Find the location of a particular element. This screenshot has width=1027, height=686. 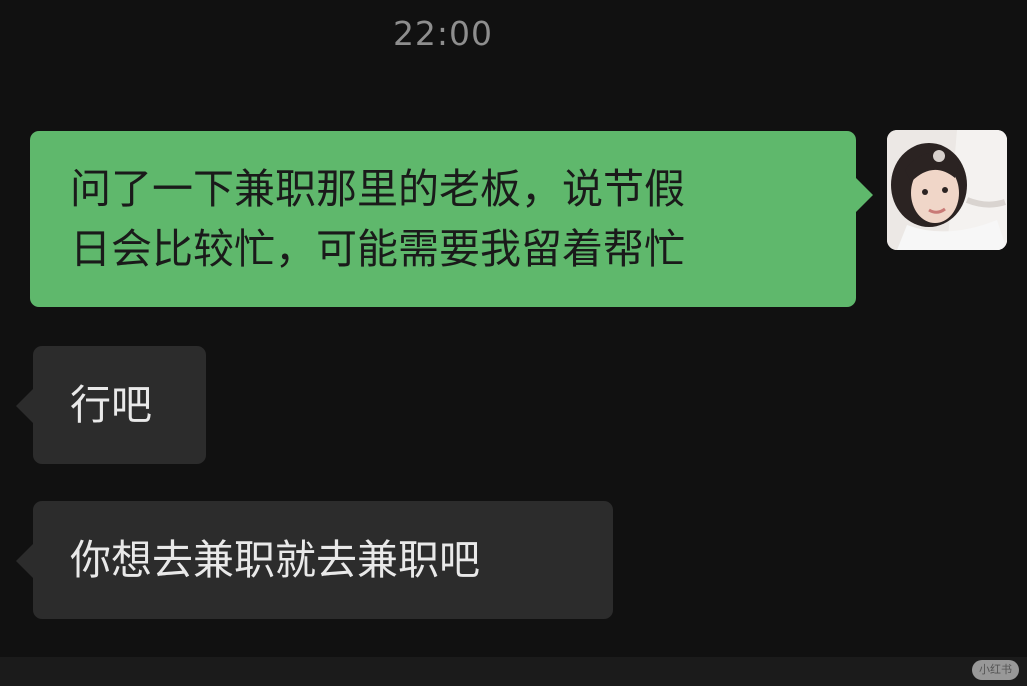

message-timestamp: 22:00 is located at coordinates (443, 33).